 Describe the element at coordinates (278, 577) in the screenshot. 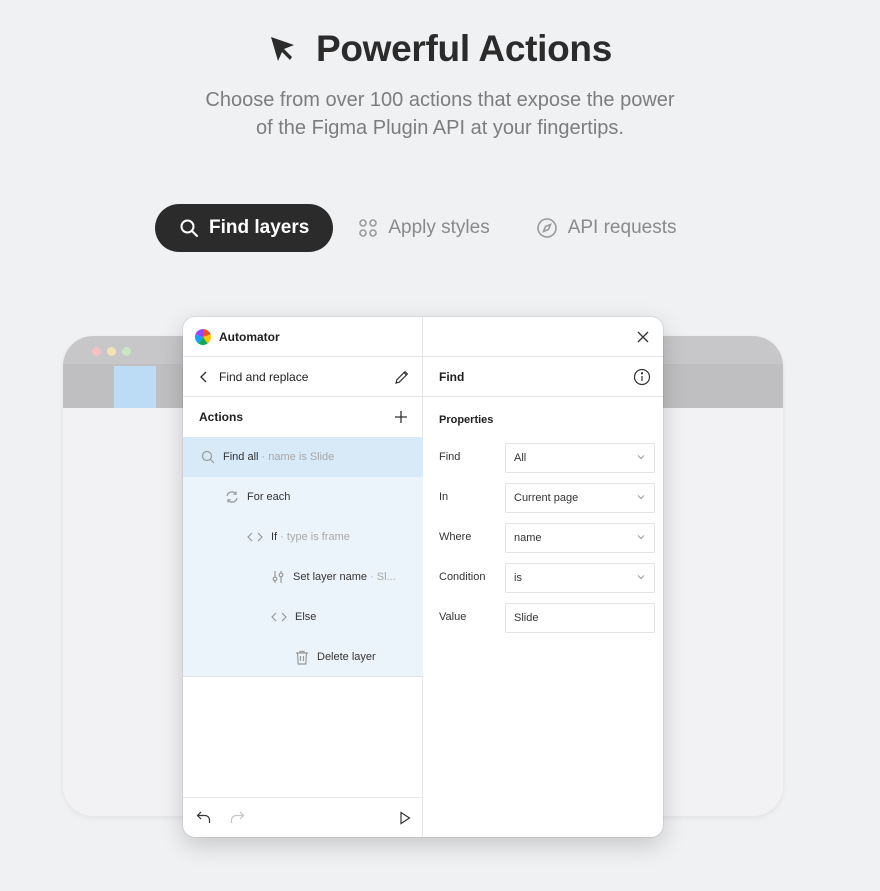

I see `sliders-icon` at that location.